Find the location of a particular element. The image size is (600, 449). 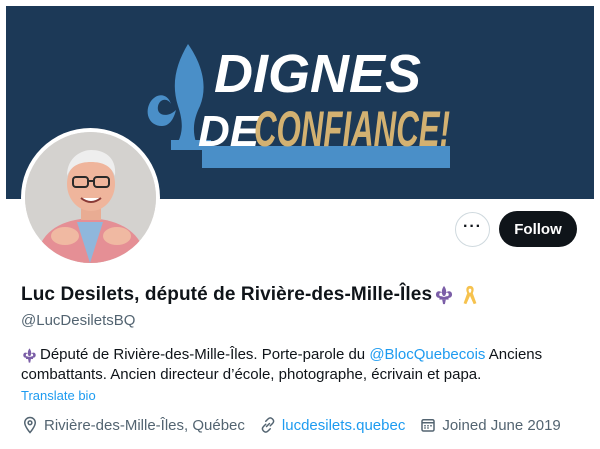

avatar is located at coordinates (90, 197).